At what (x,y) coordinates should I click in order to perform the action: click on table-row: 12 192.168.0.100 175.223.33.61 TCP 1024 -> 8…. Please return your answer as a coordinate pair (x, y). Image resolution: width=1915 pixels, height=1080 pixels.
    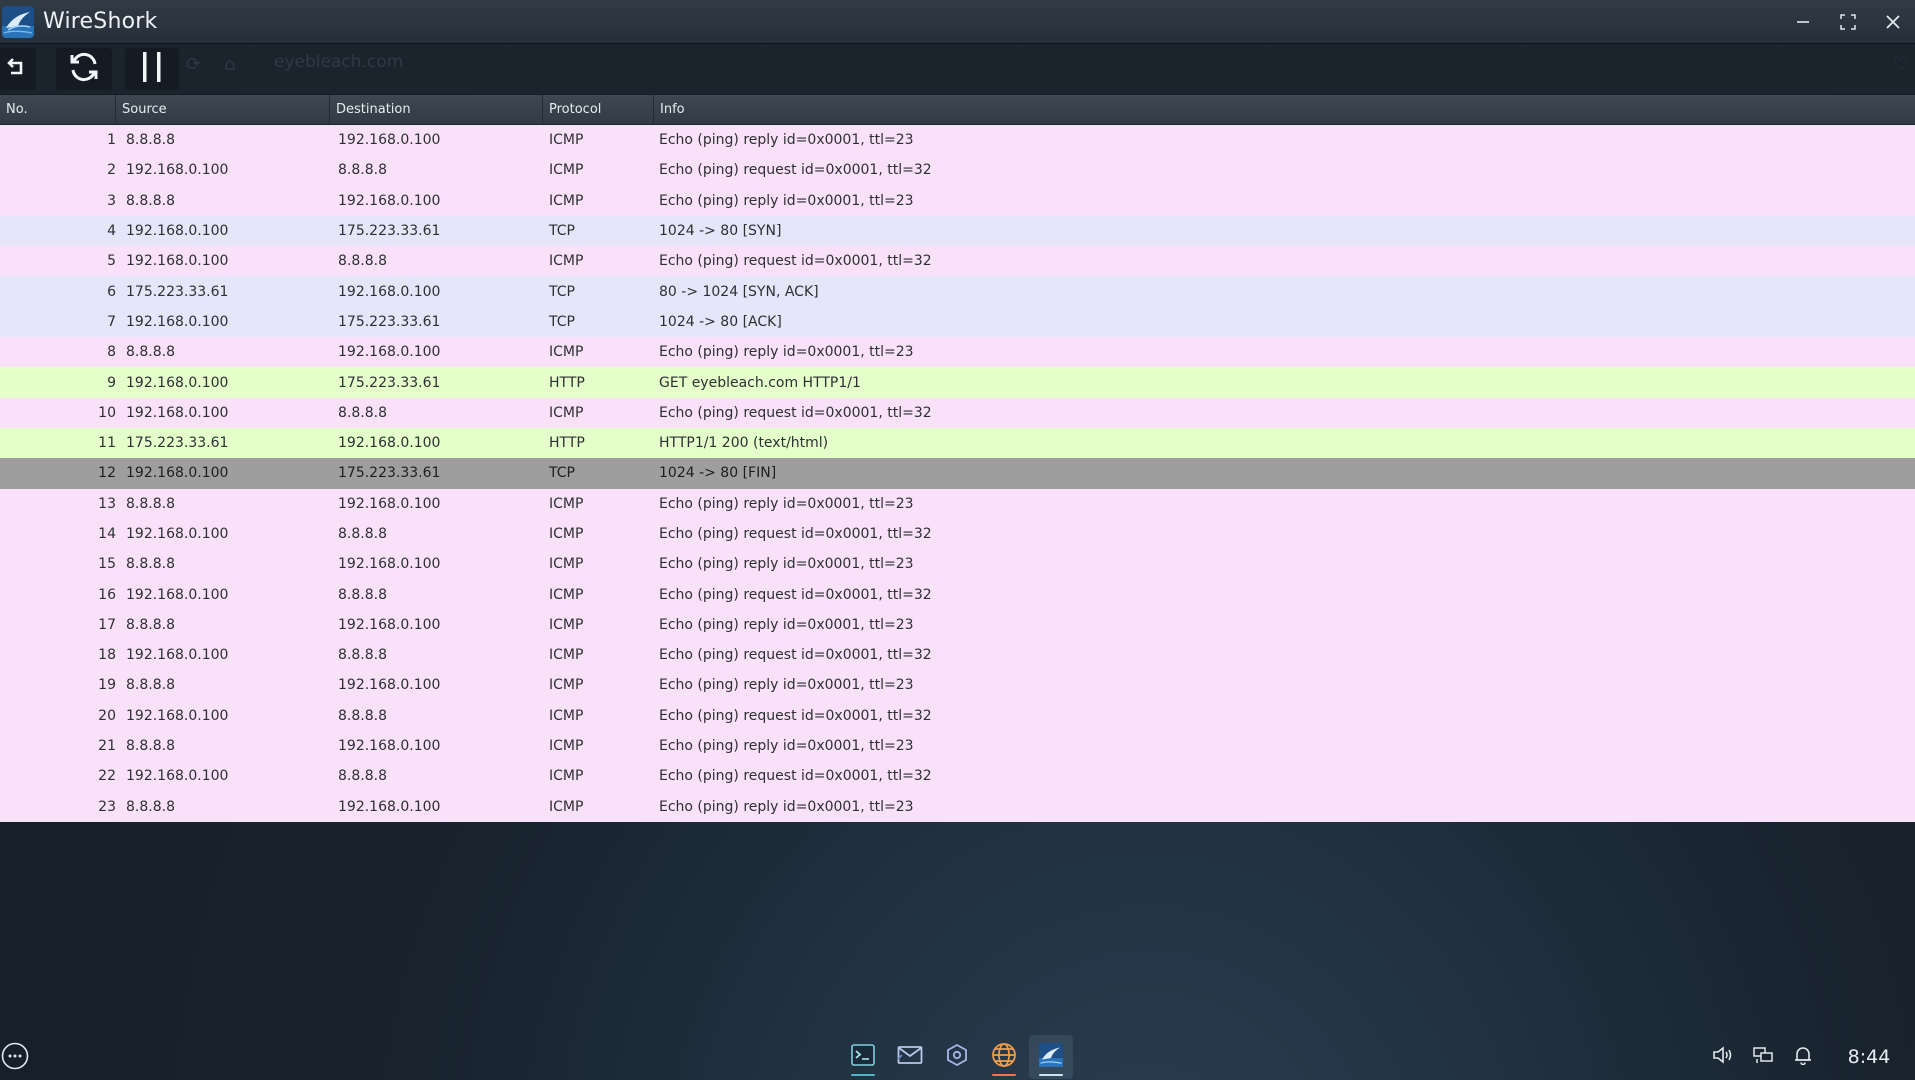
    Looking at the image, I should click on (957, 473).